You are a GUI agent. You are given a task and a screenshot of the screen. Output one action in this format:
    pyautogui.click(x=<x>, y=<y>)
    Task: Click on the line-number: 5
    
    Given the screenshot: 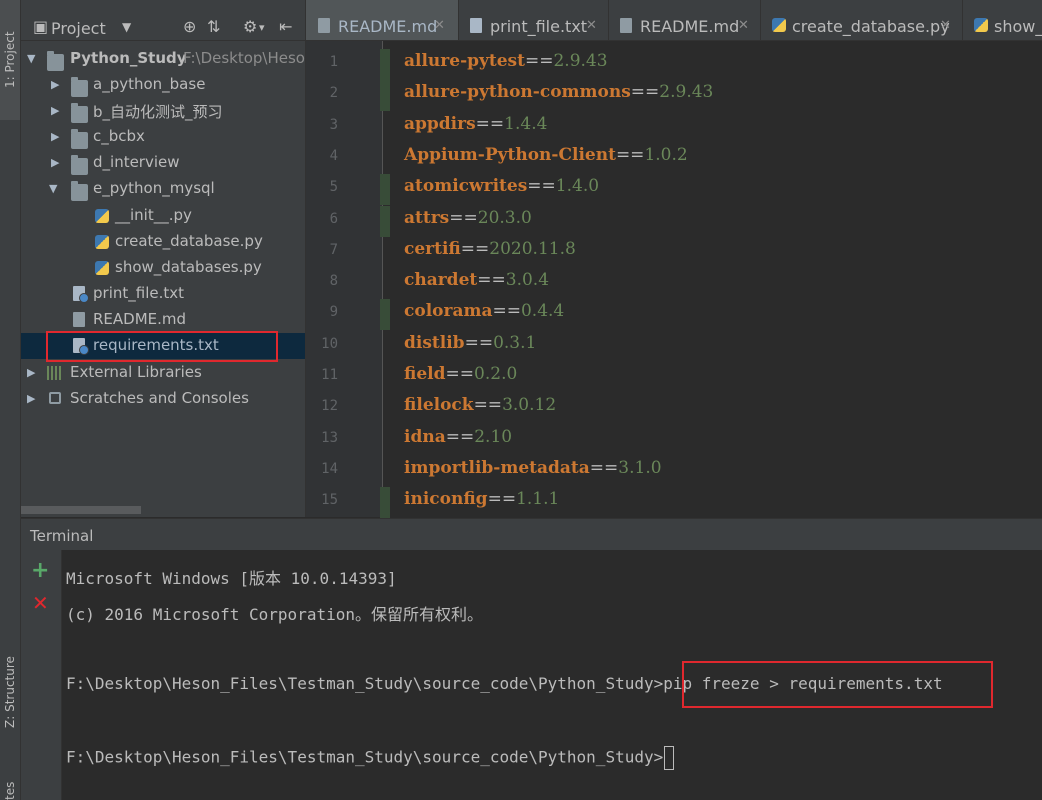 What is the action you would take?
    pyautogui.click(x=333, y=187)
    